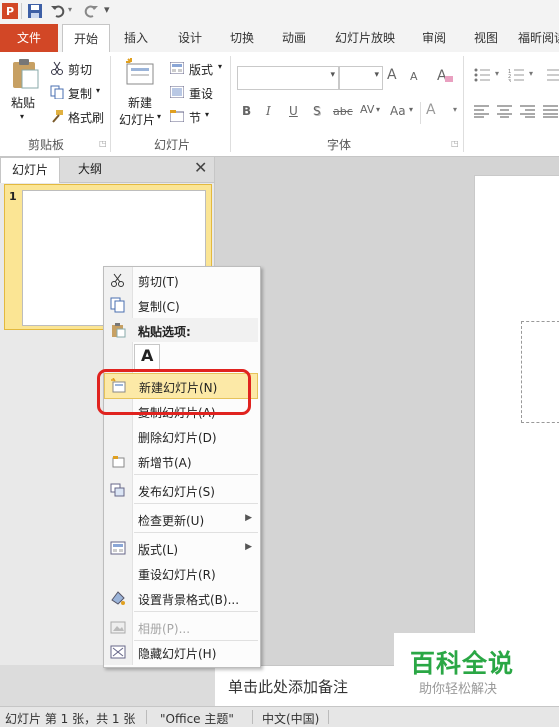 Image resolution: width=559 pixels, height=727 pixels. What do you see at coordinates (181, 548) in the screenshot?
I see `menu-item-layout: 版式(L) ▶` at bounding box center [181, 548].